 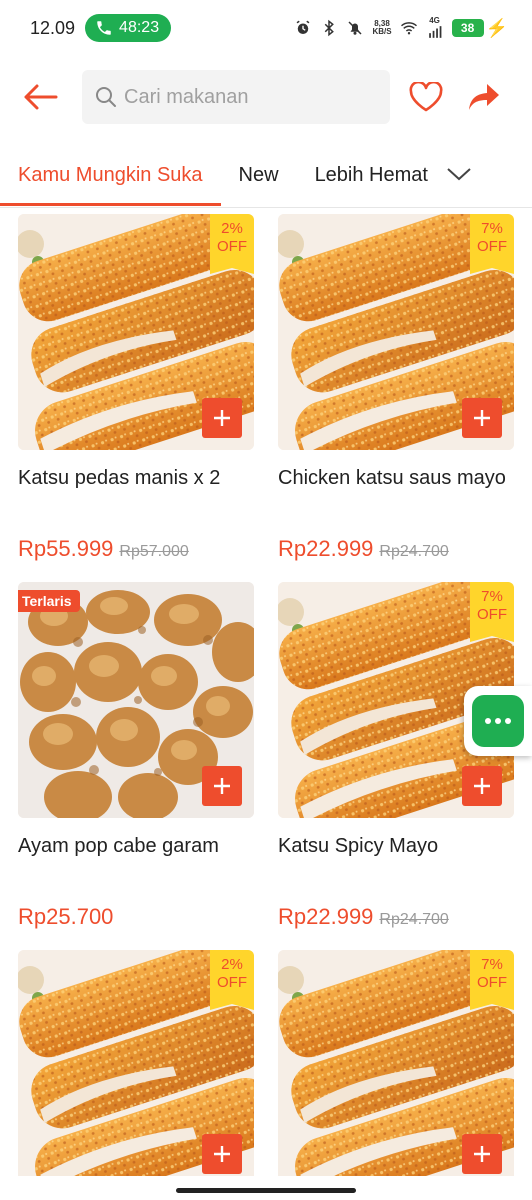 What do you see at coordinates (136, 700) in the screenshot?
I see `product-image: Terlaris` at bounding box center [136, 700].